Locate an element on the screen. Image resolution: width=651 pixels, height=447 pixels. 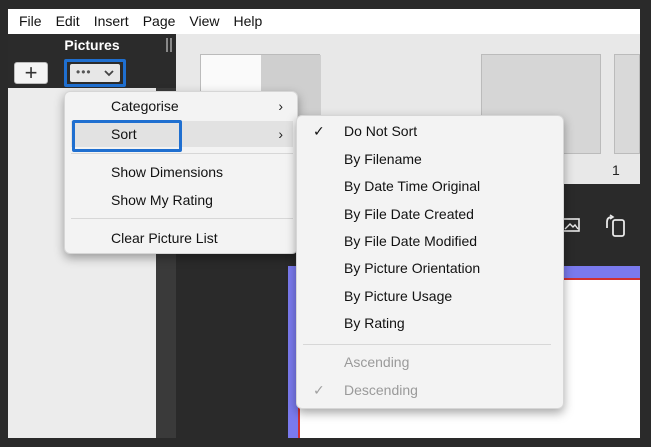
more-options-button: ••• is located at coordinates (95, 73).